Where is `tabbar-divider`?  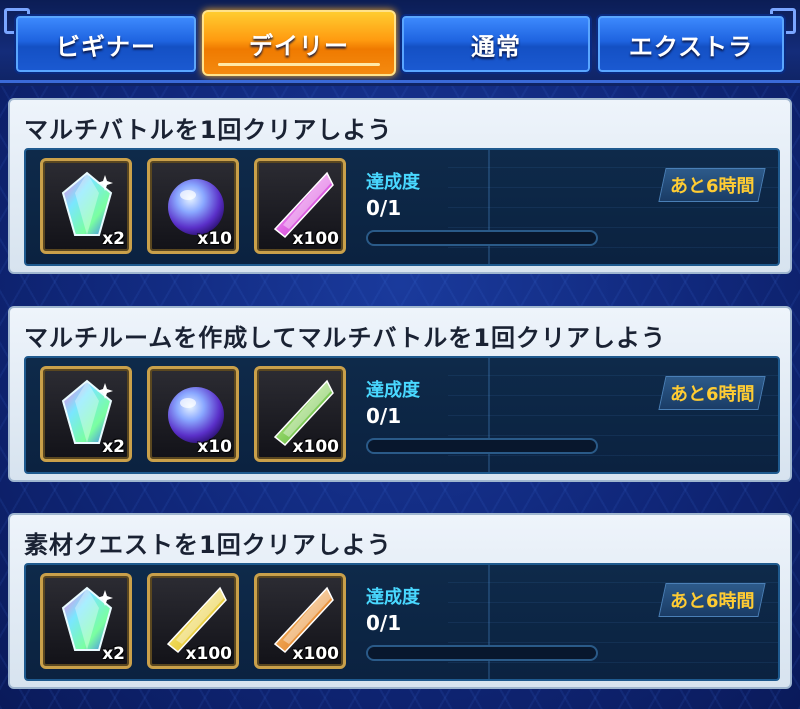
tabbar-divider is located at coordinates (400, 81).